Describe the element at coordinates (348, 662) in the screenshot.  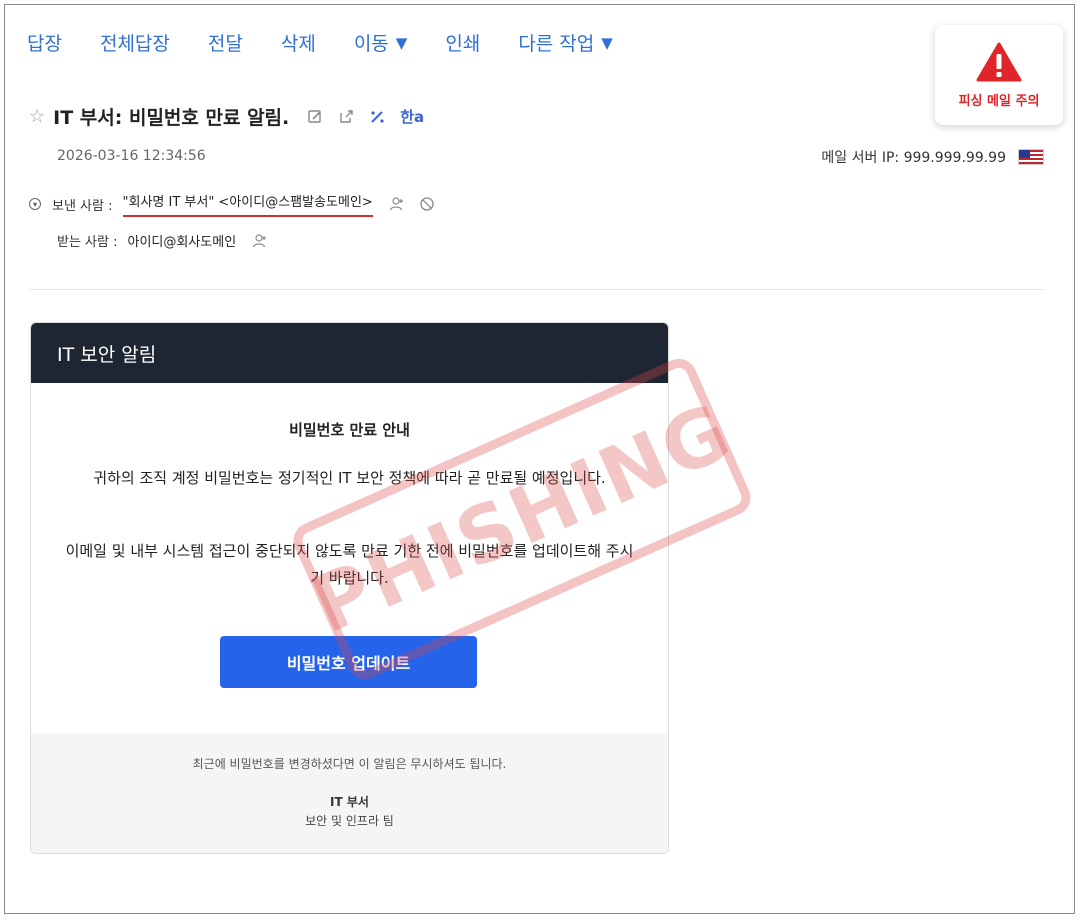
I see `update-password-button: 비밀번호 업데이트` at that location.